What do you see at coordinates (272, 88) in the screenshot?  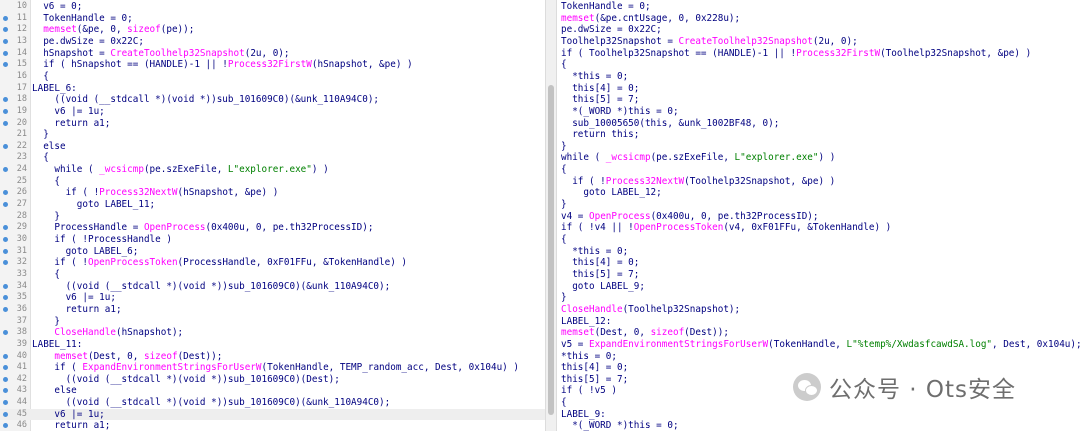 I see `code-line: 17 LABEL_6:` at bounding box center [272, 88].